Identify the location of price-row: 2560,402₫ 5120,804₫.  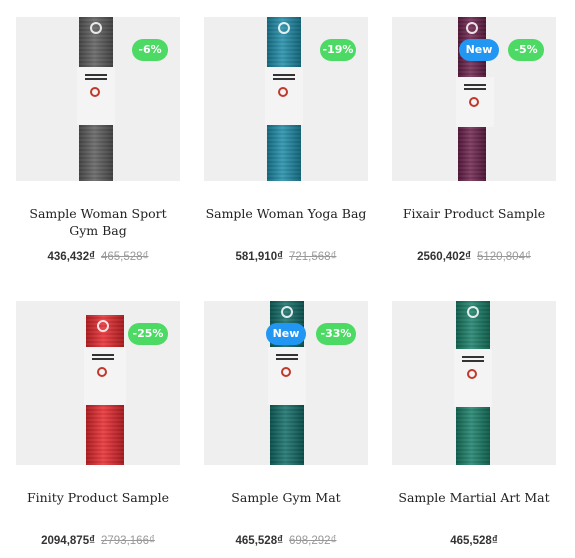
(474, 257).